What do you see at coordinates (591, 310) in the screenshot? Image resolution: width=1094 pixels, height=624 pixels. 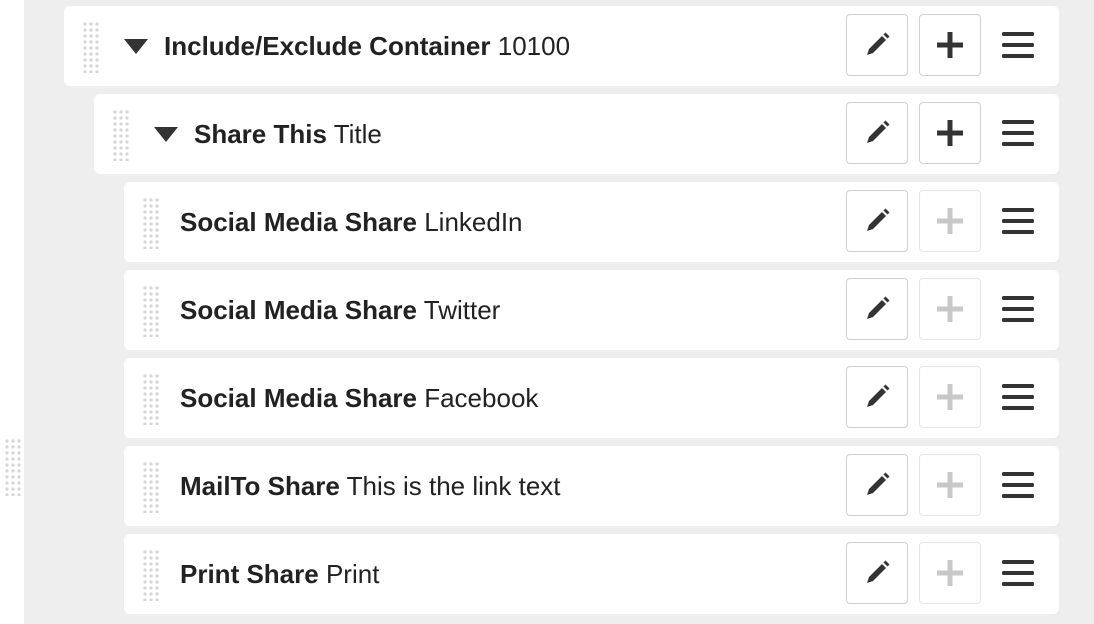 I see `tree-row: Social Media Share Twitter` at bounding box center [591, 310].